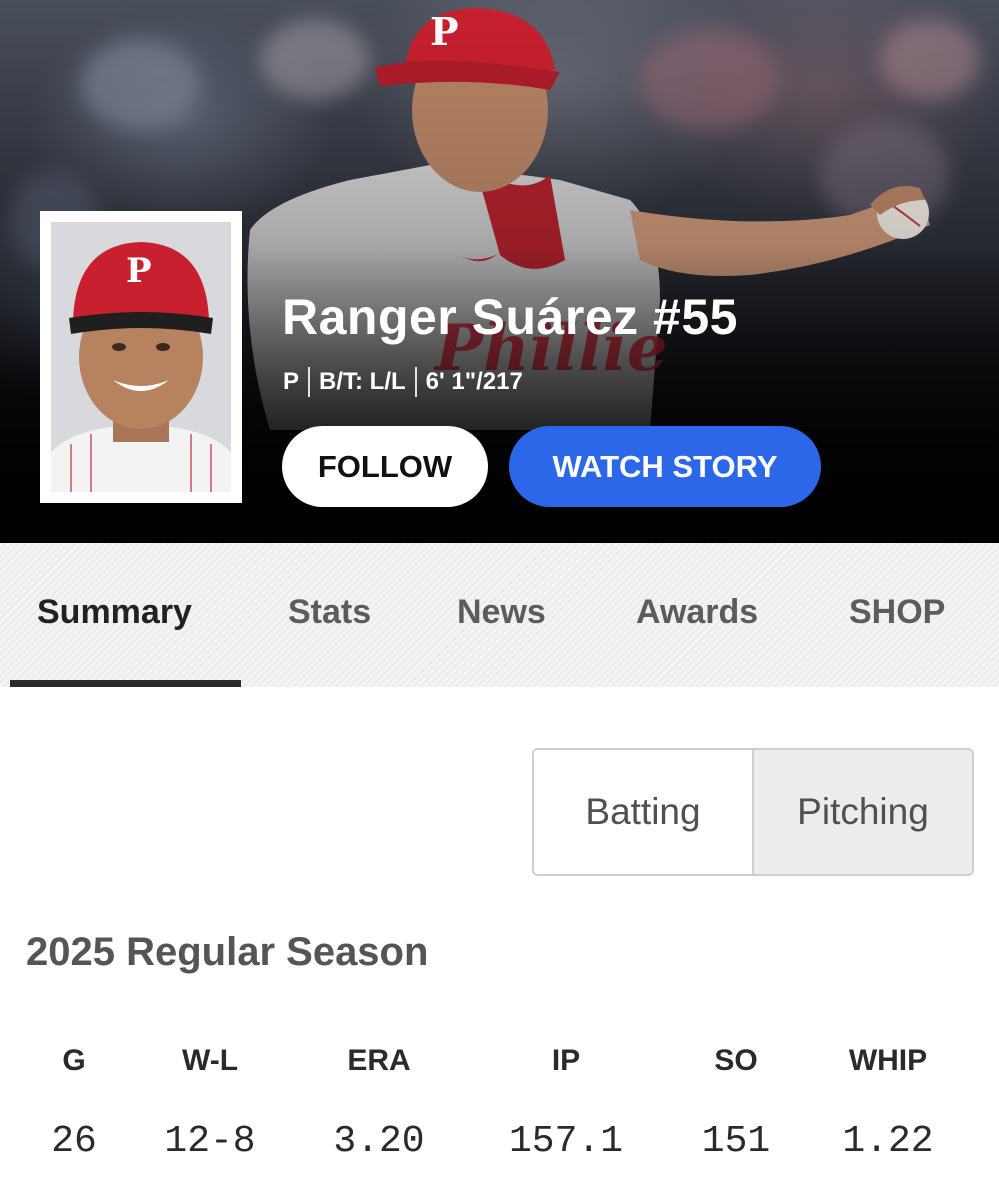 The height and width of the screenshot is (1200, 999). I want to click on tab-shop: SHOP, so click(897, 612).